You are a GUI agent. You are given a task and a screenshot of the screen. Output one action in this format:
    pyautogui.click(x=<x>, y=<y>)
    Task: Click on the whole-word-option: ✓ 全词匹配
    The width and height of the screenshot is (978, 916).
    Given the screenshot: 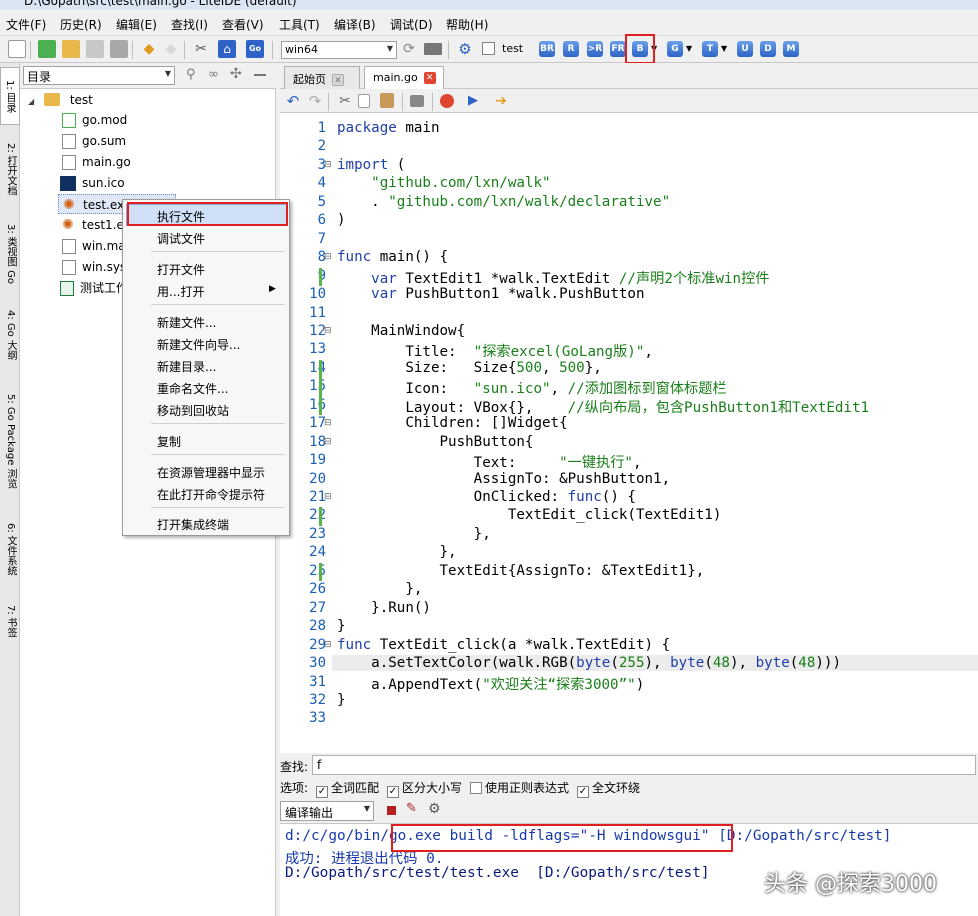 What is the action you would take?
    pyautogui.click(x=347, y=788)
    